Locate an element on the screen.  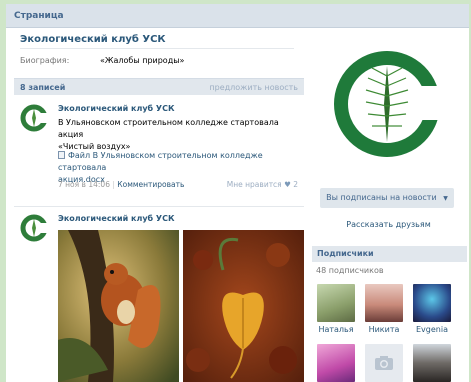
suggest-news-link: предложить новость is located at coordinates (253, 87).